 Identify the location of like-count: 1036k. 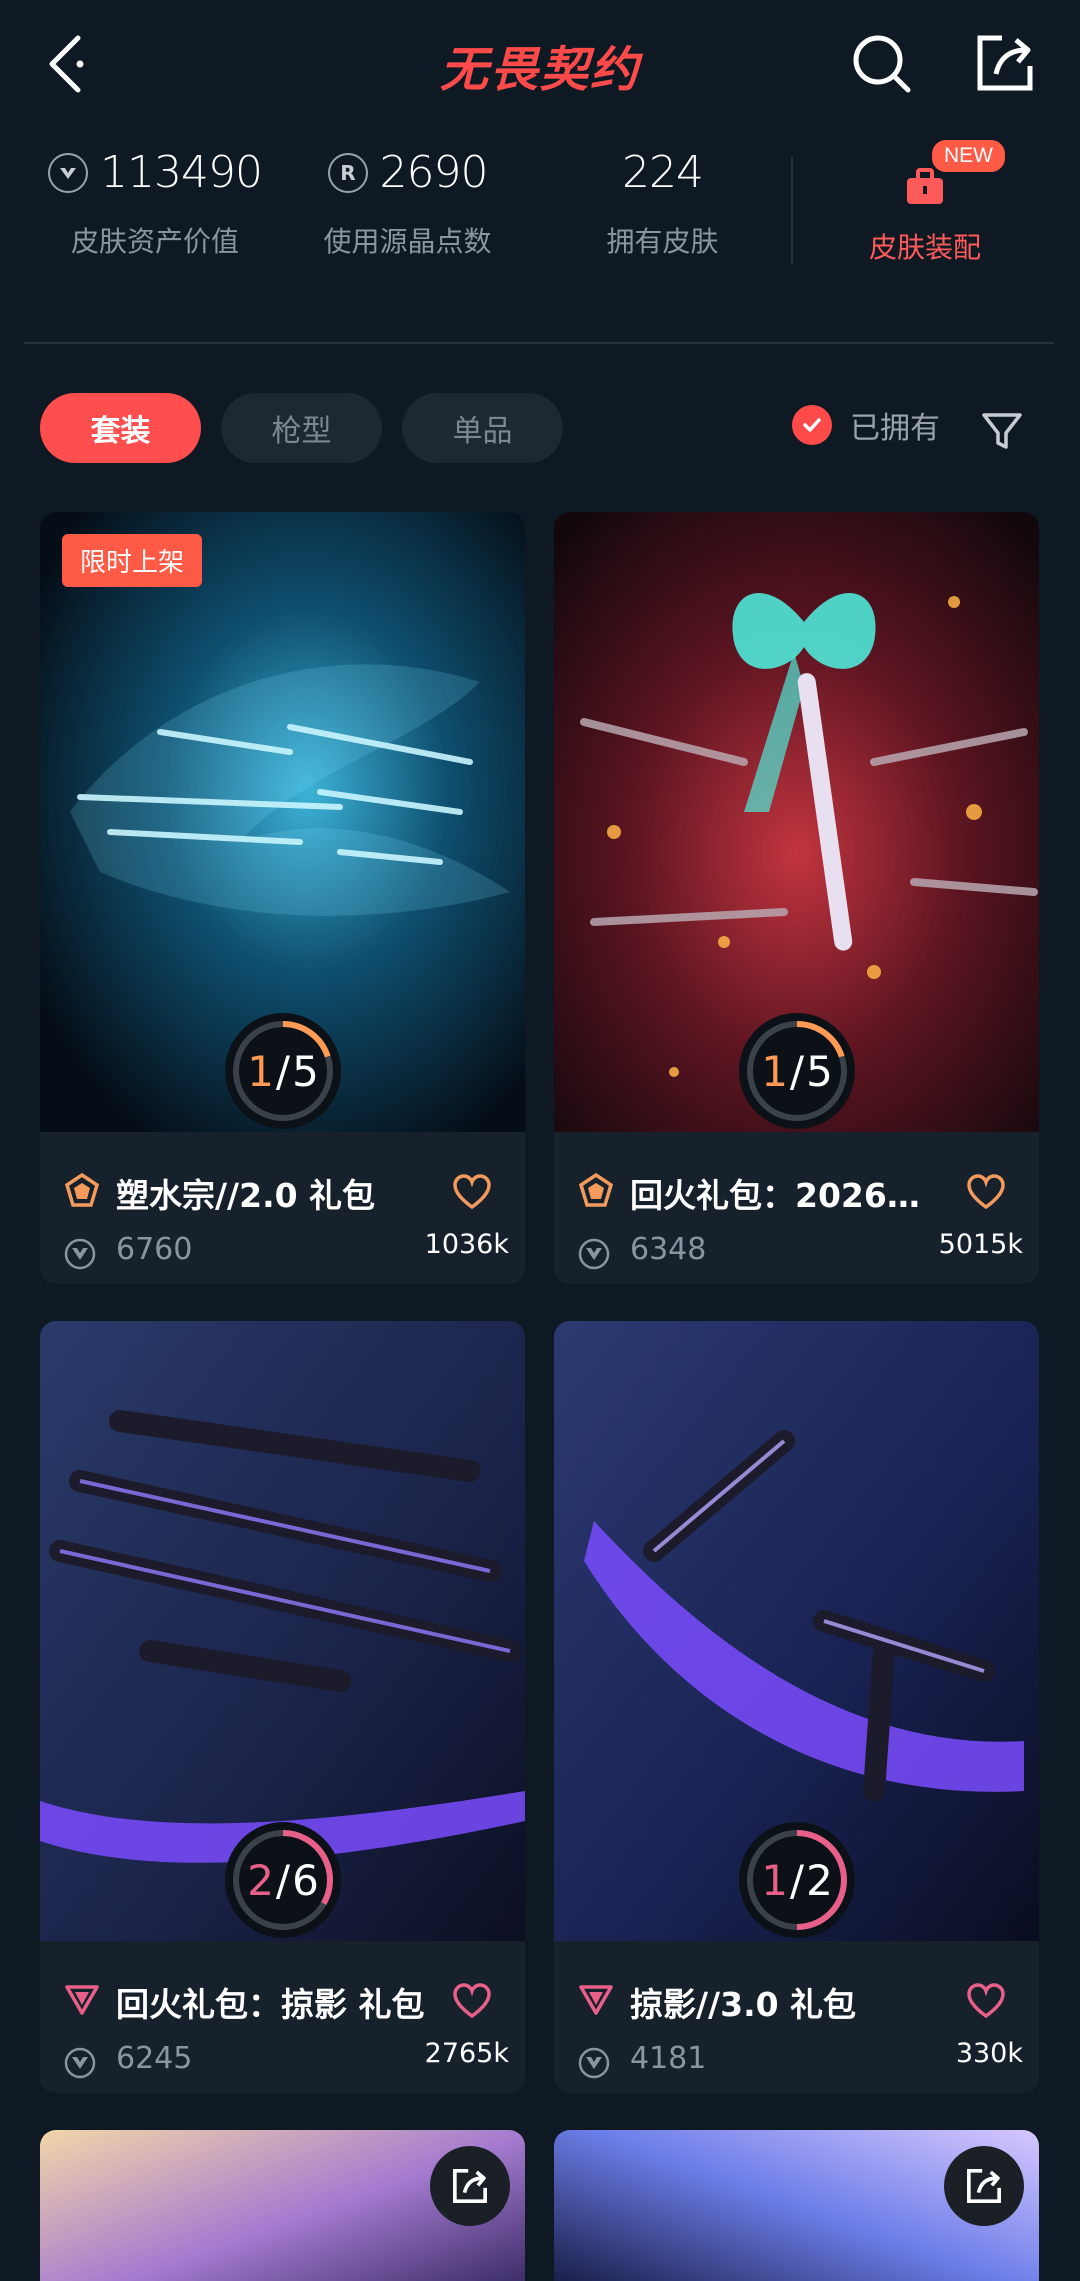
(466, 1244).